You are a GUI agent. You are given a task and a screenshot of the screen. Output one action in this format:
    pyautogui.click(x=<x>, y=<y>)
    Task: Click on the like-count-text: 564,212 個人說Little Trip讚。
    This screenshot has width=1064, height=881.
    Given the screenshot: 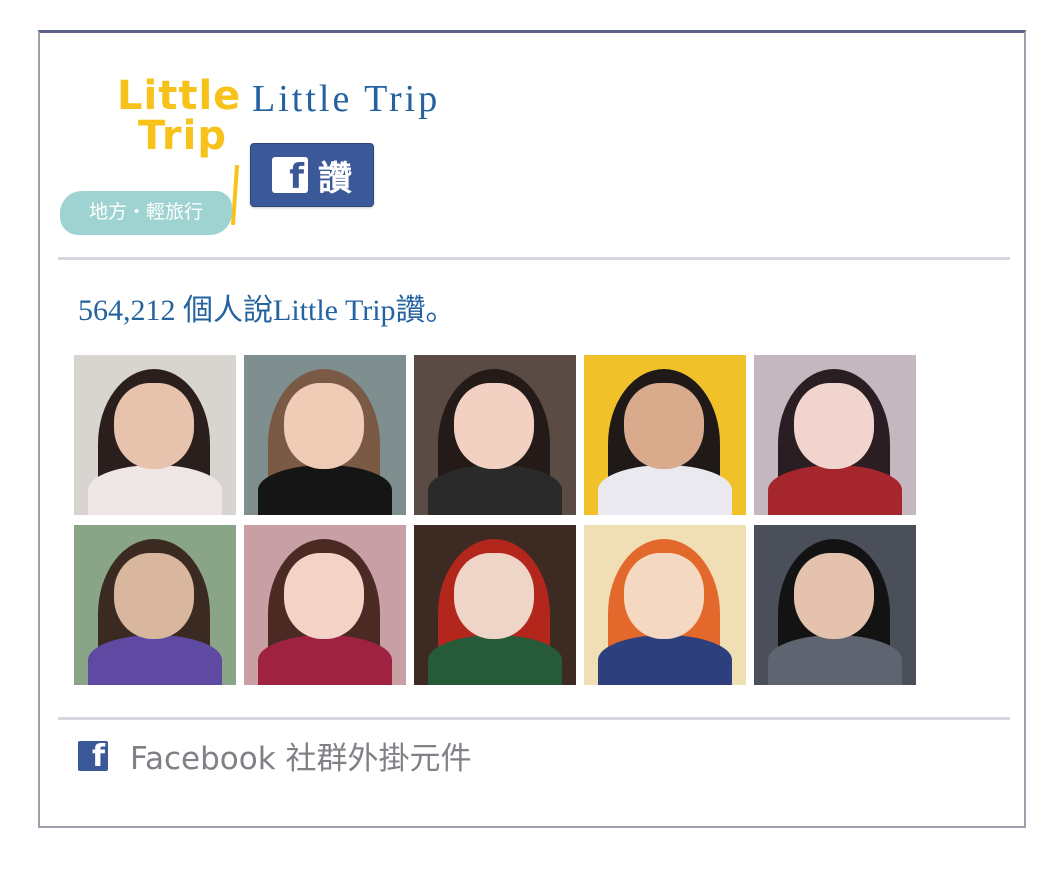 What is the action you would take?
    pyautogui.click(x=267, y=310)
    